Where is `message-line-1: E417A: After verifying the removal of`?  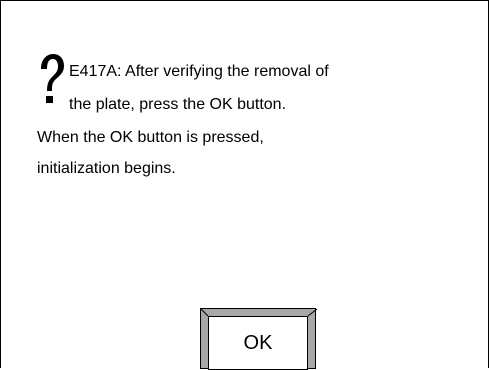
message-line-1: E417A: After verifying the removal of is located at coordinates (199, 71).